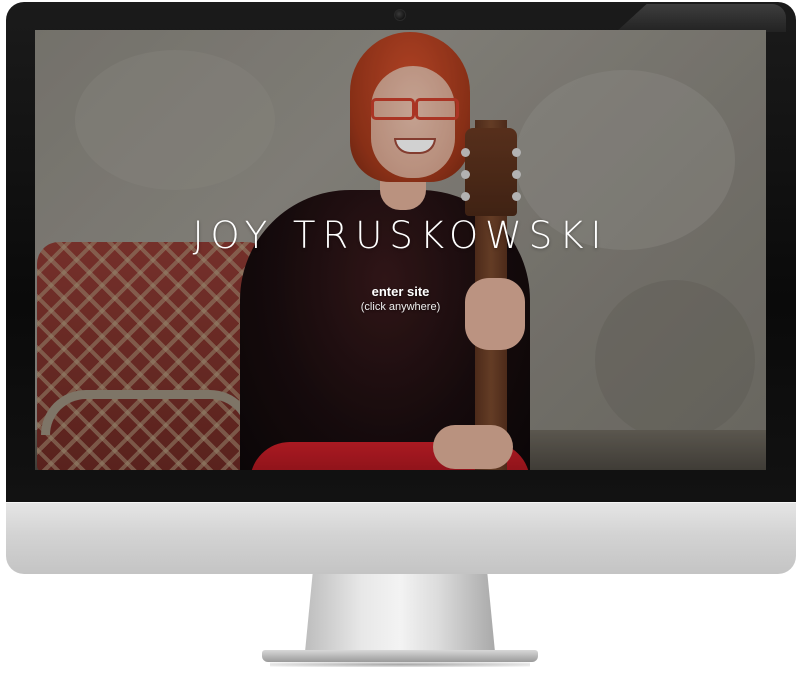 This screenshot has width=800, height=673. Describe the element at coordinates (701, 18) in the screenshot. I see `bezel-glare` at that location.